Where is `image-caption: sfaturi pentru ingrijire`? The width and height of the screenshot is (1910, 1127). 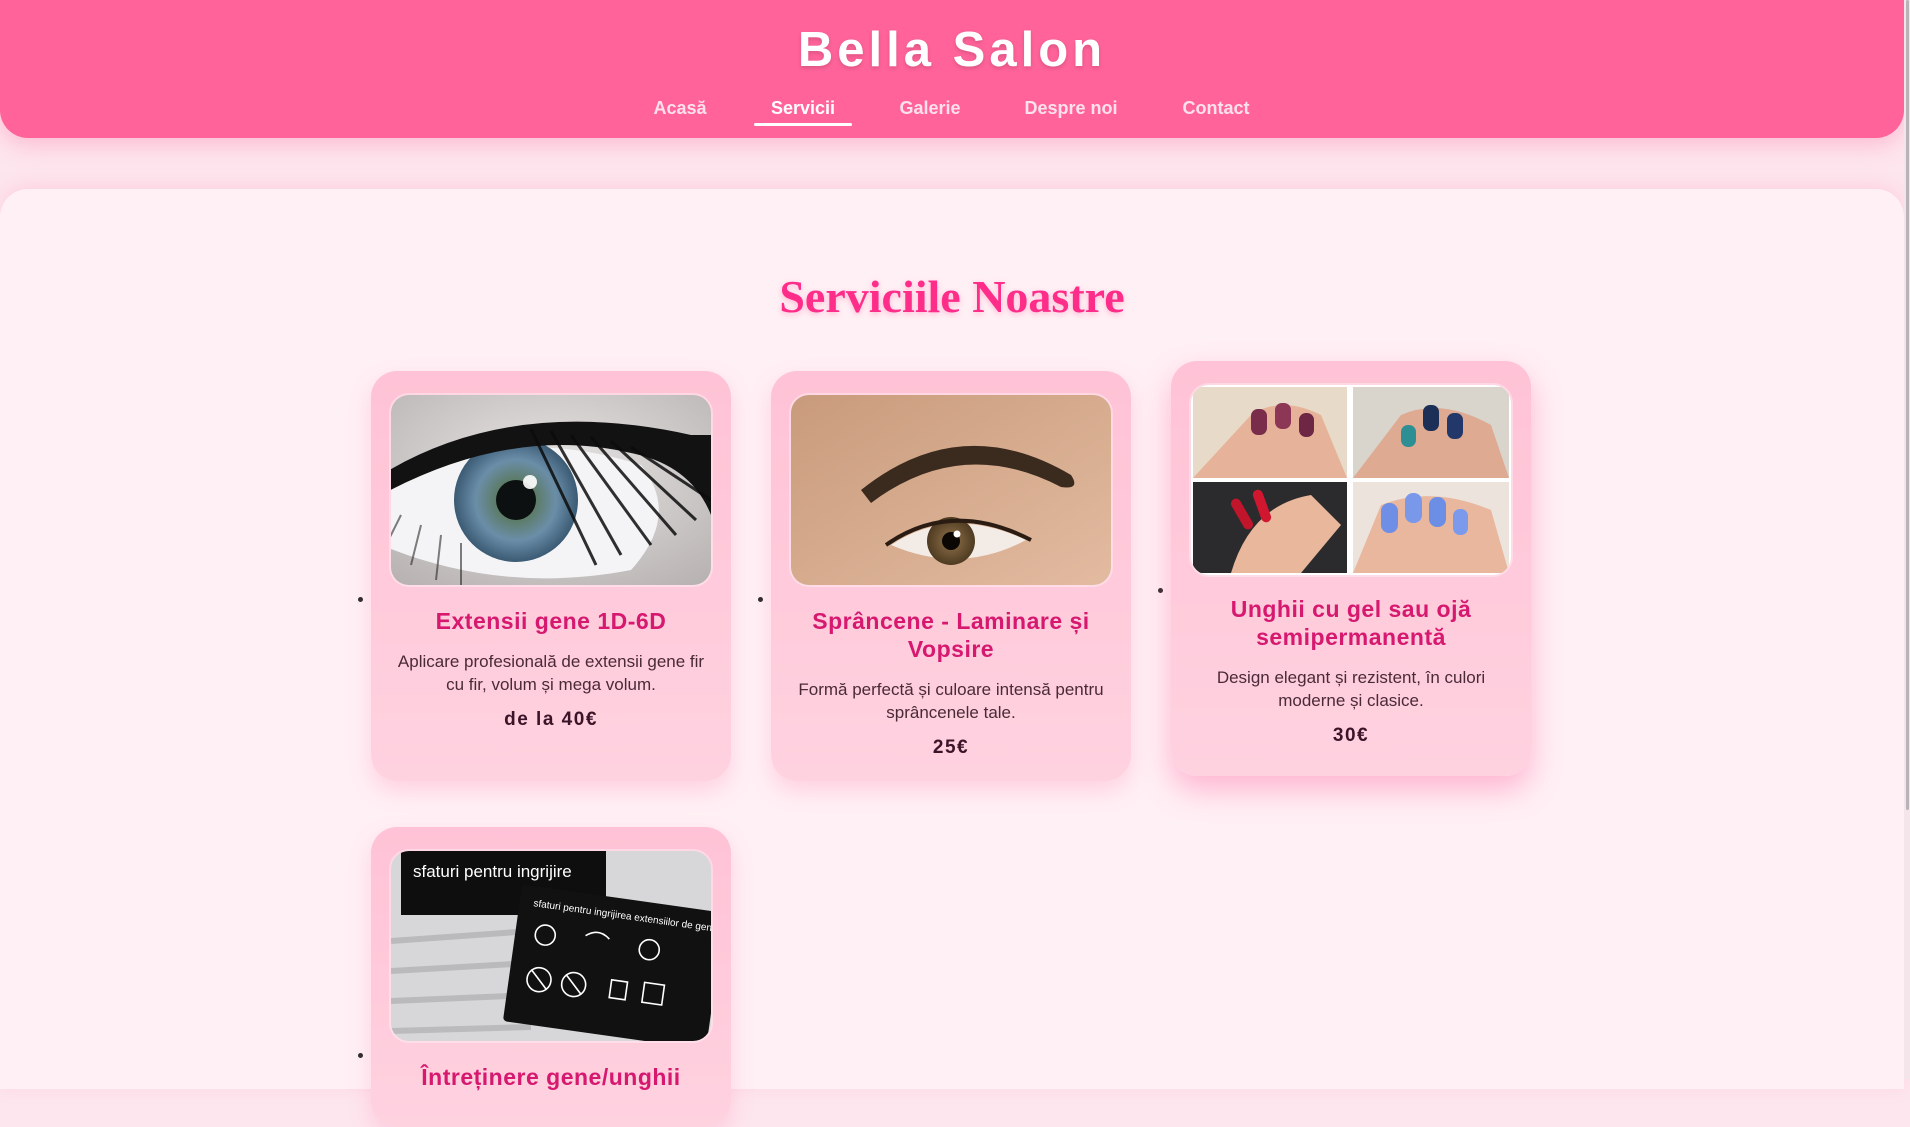 image-caption: sfaturi pentru ingrijire is located at coordinates (492, 871).